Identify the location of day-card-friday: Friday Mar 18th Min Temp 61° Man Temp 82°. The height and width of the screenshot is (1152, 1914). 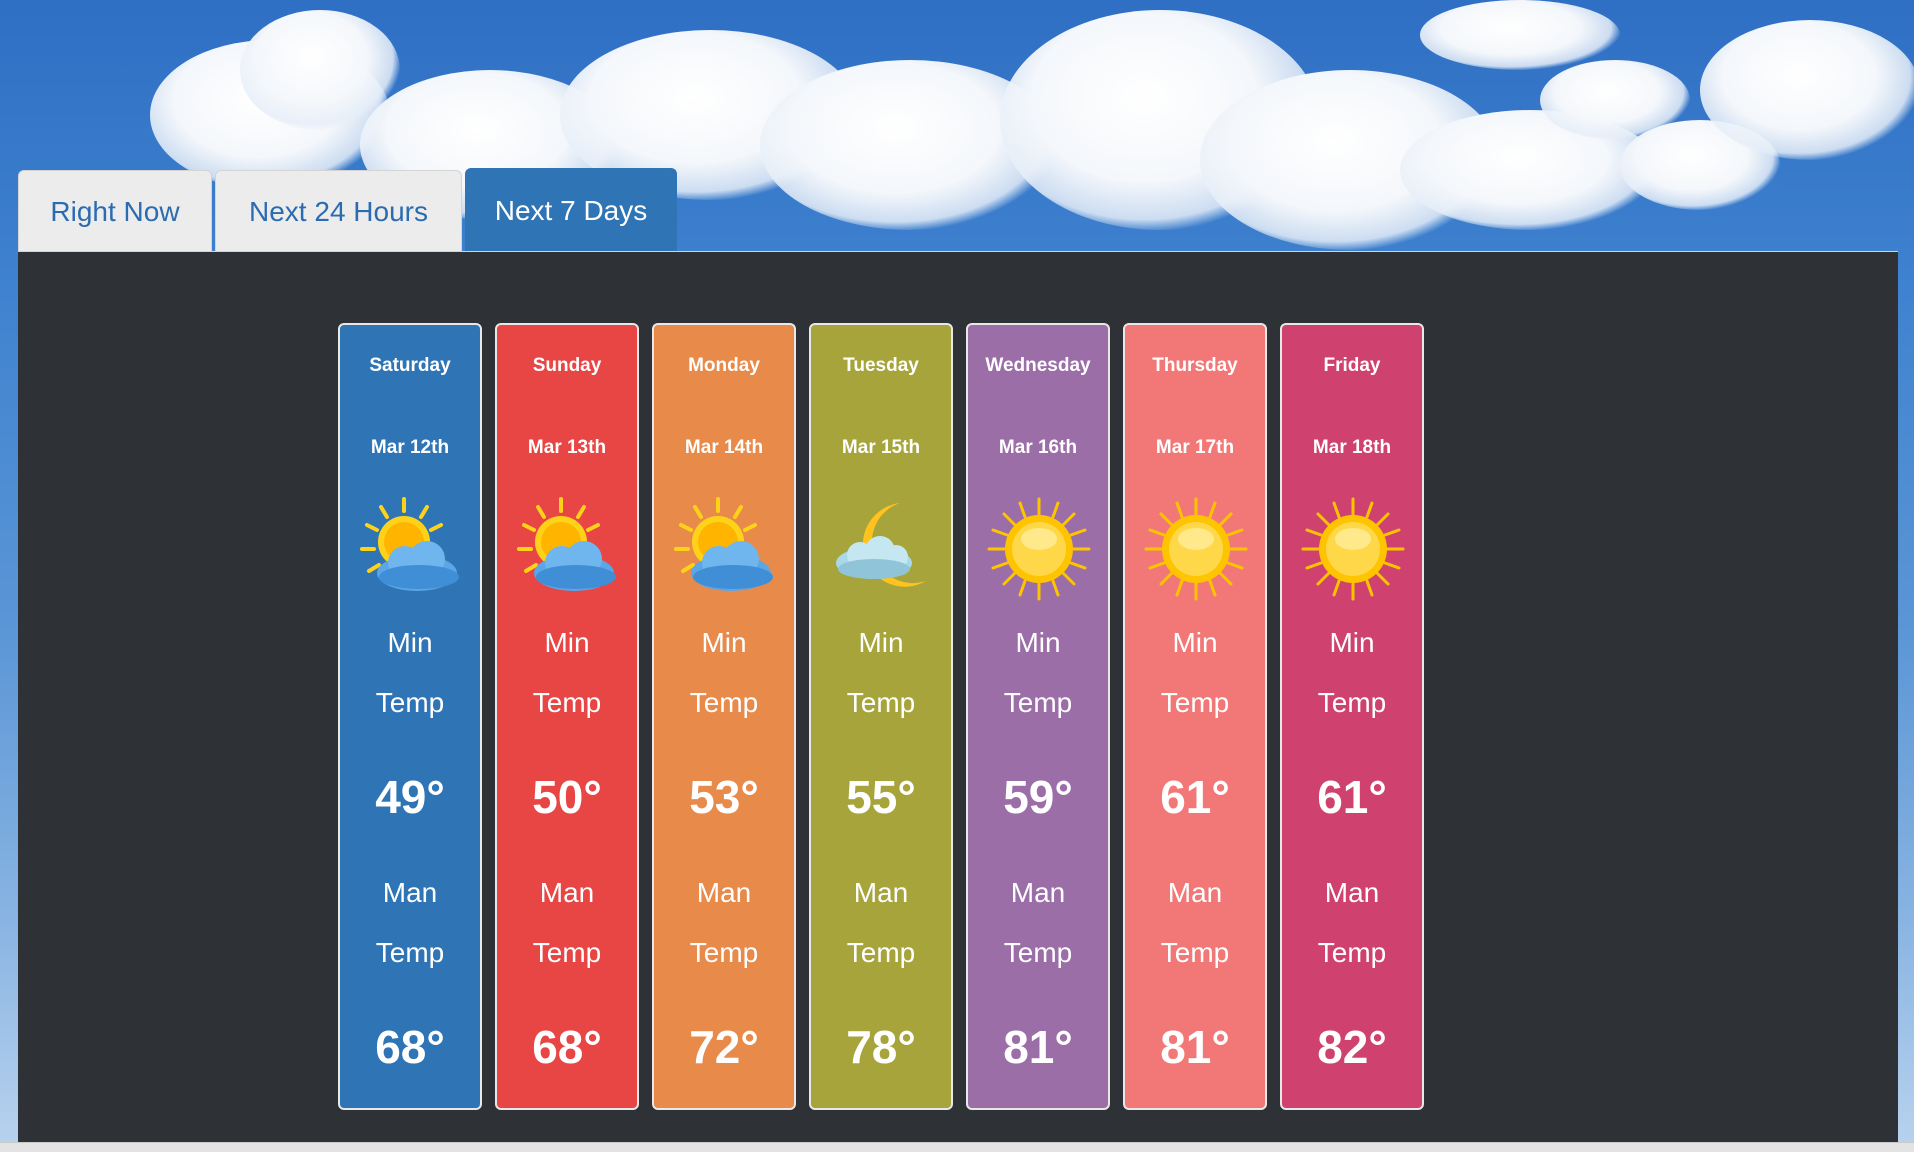
(1352, 716).